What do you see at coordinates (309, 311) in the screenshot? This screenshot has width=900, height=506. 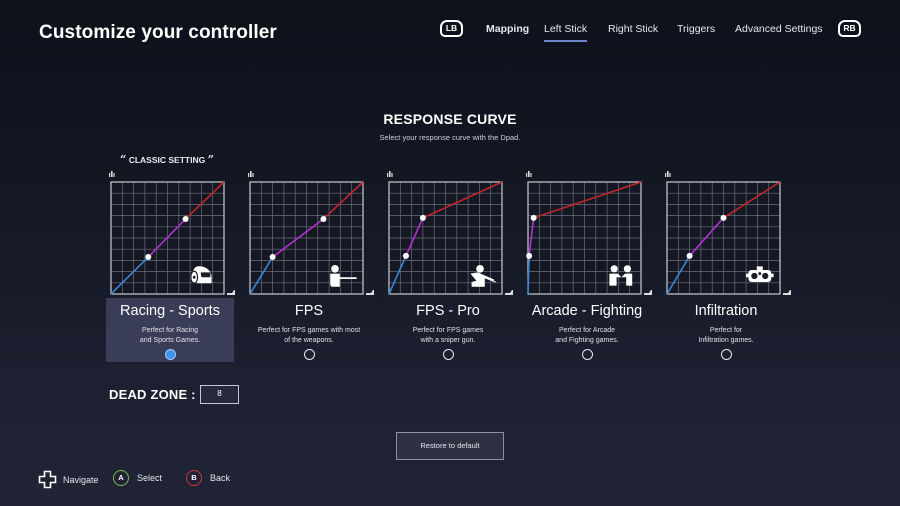 I see `curve-name: FPS` at bounding box center [309, 311].